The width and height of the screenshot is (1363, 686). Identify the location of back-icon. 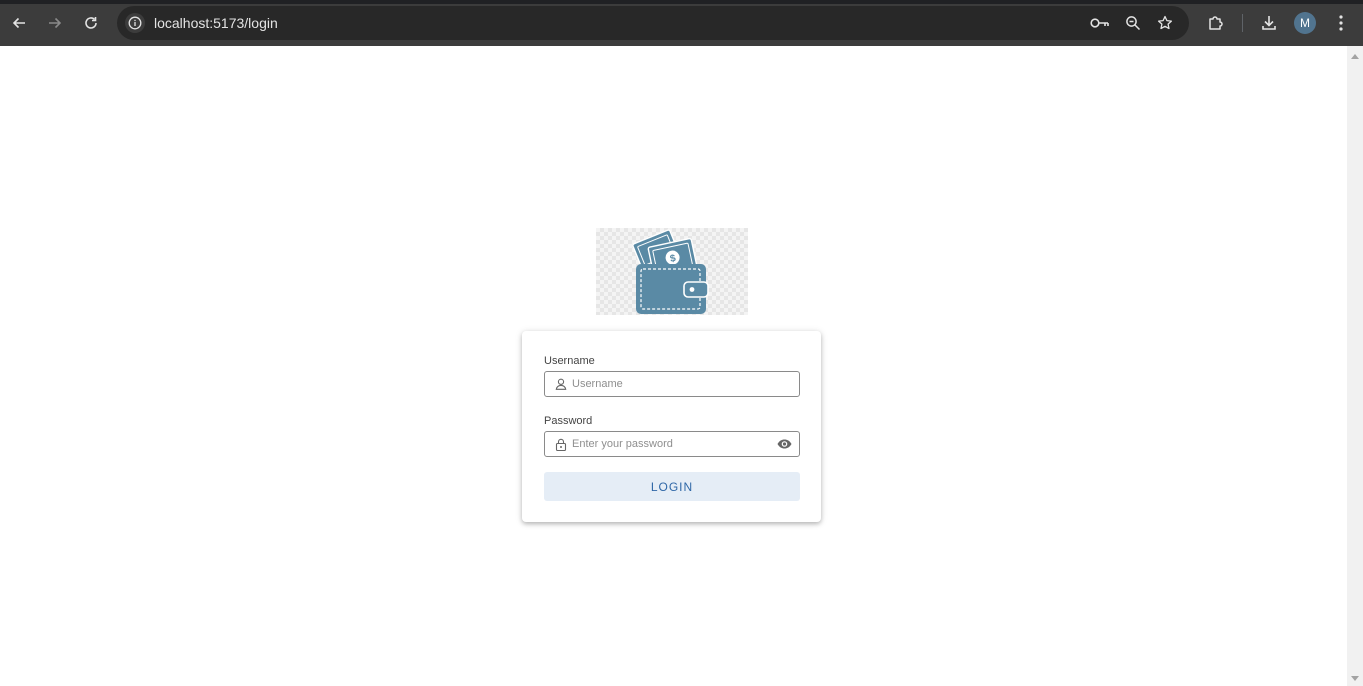
(18, 23).